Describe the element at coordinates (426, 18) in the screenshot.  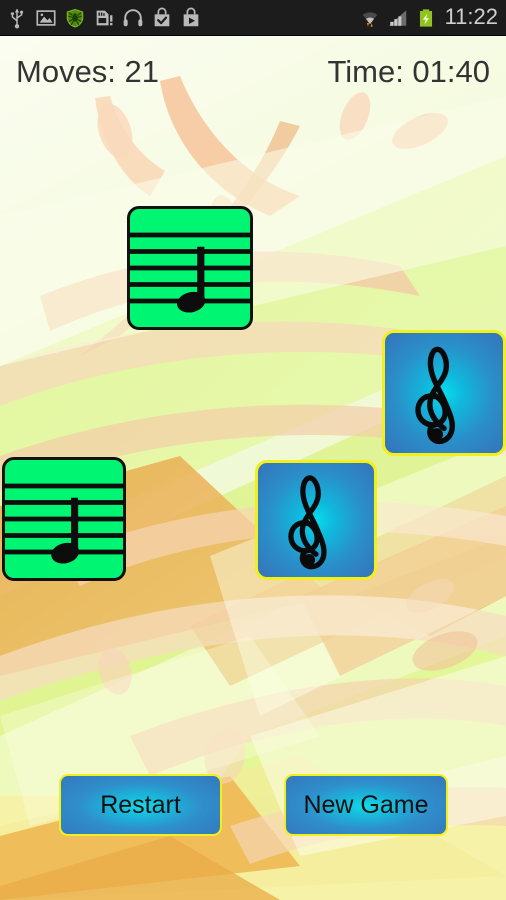
I see `battery-charging-icon` at that location.